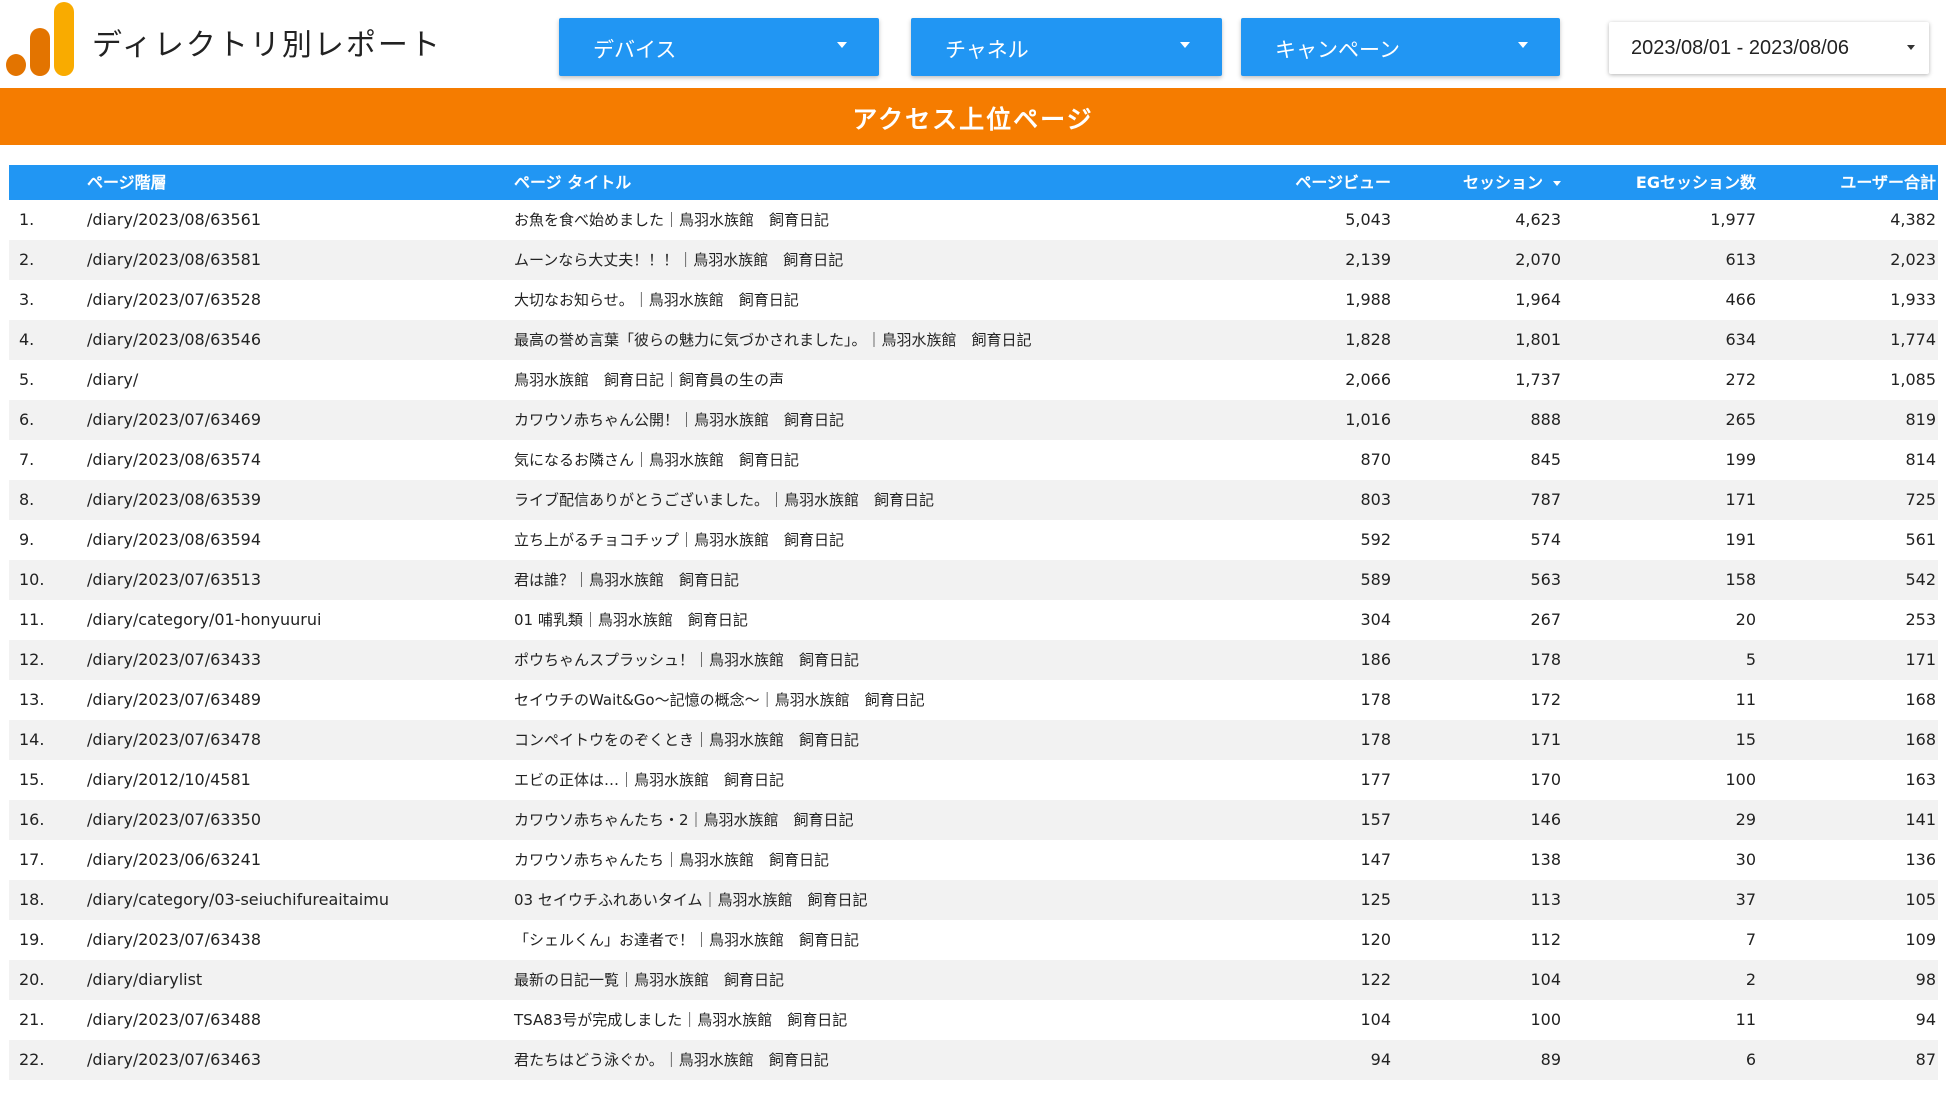 The image size is (1946, 1094). I want to click on users-cell: 561, so click(1920, 539).